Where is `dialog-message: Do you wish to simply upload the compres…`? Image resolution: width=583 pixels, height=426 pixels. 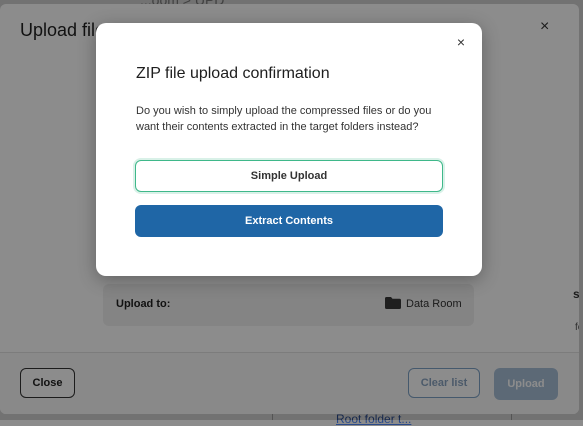 dialog-message: Do you wish to simply upload the compres… is located at coordinates (284, 119).